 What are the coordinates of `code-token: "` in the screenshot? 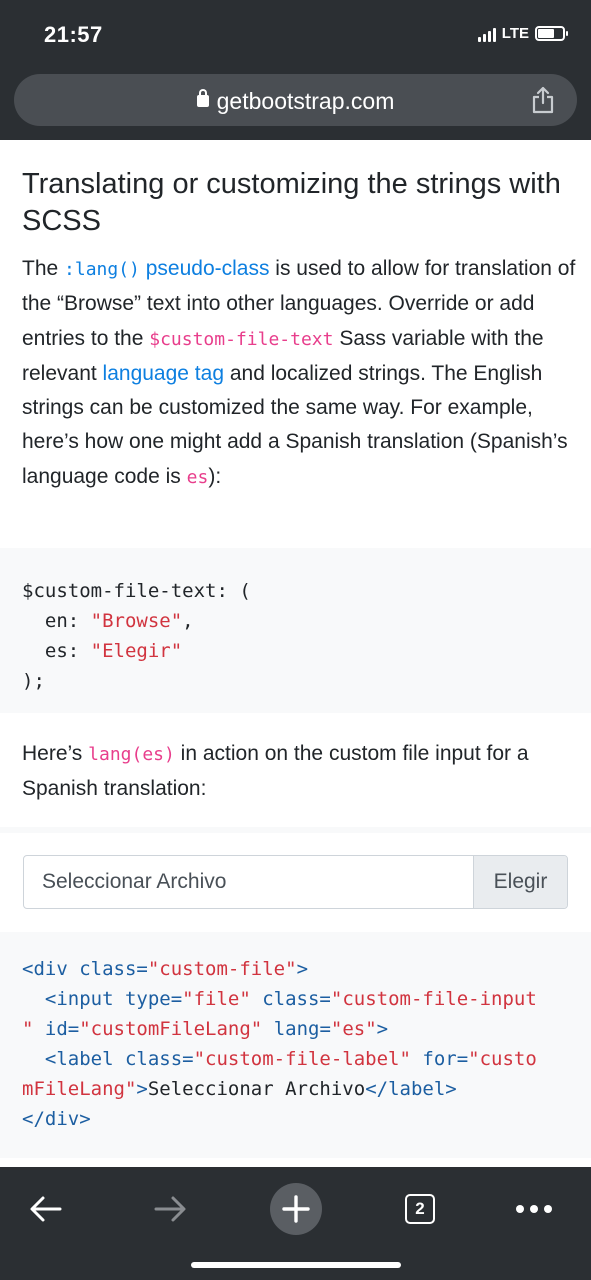 It's located at (28, 1029).